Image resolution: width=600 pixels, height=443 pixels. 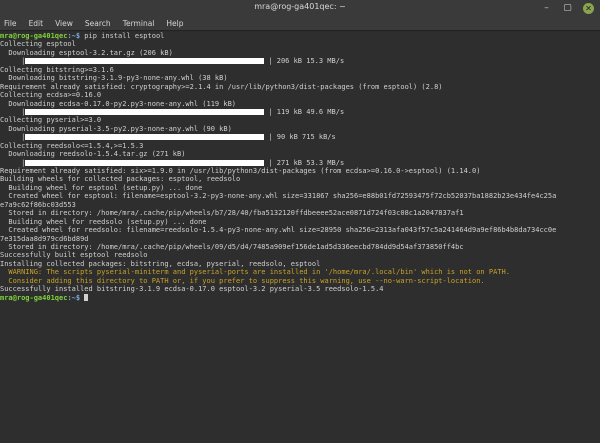 I want to click on menu-terminal: Terminal, so click(x=139, y=23).